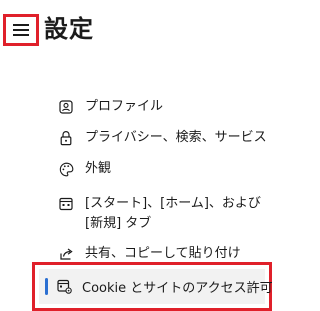 The image size is (320, 311). I want to click on nav-item-appearance: 外観, so click(166, 169).